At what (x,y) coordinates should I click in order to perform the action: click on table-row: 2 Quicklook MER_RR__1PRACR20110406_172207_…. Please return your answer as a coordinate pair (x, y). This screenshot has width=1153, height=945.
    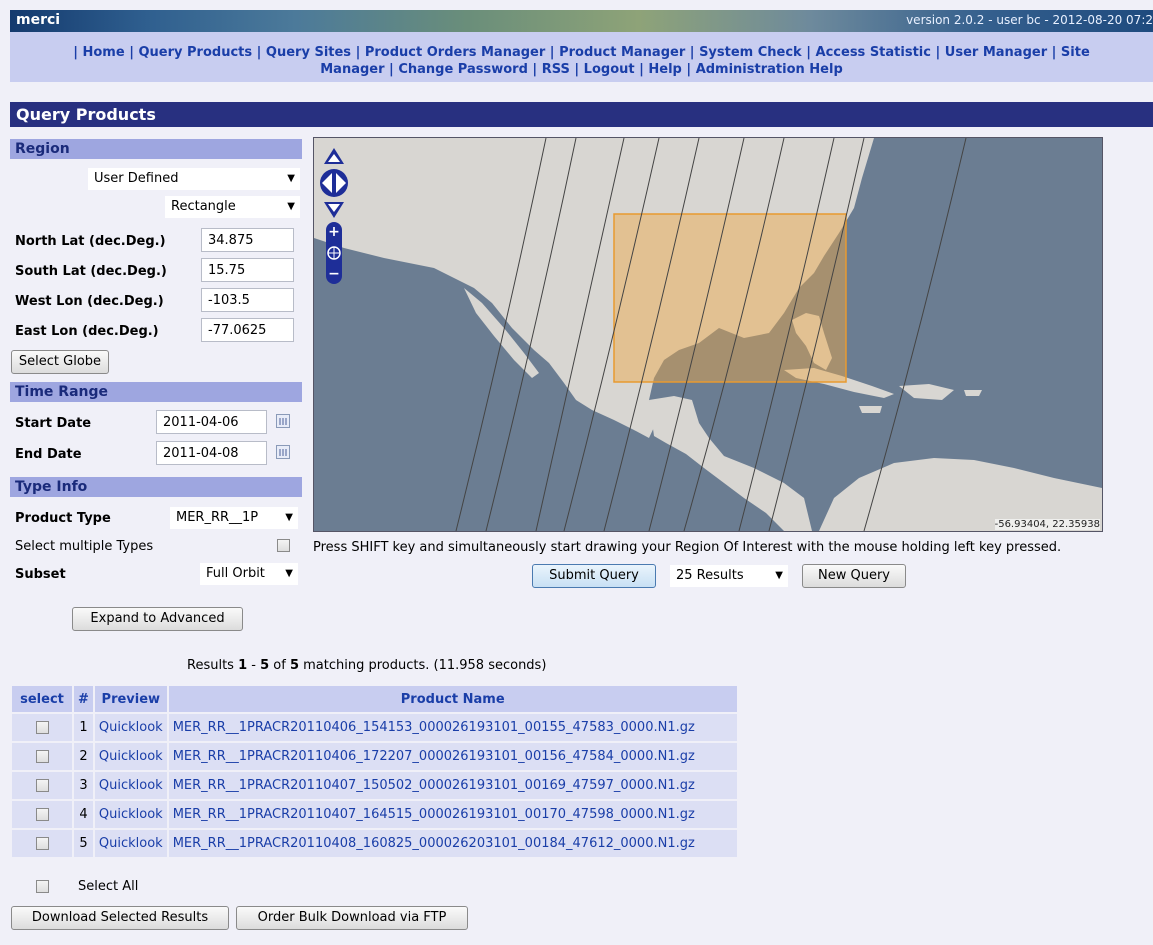
    Looking at the image, I should click on (374, 756).